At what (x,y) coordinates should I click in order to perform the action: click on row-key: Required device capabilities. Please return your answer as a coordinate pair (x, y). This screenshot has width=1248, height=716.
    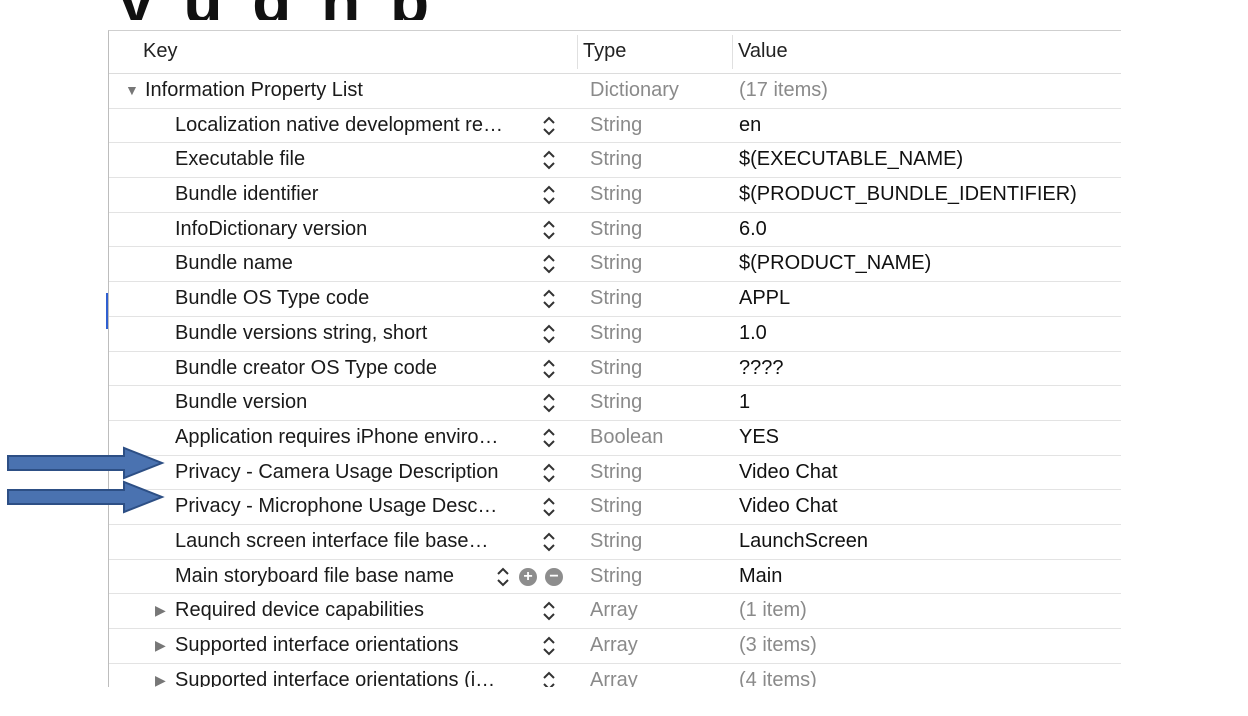
    Looking at the image, I should click on (300, 610).